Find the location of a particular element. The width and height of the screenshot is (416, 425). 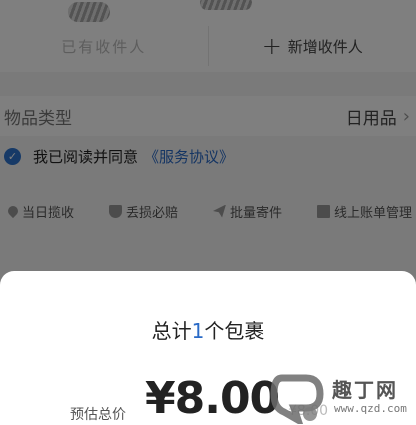

estimated-price-label: 预估总价 is located at coordinates (98, 415).